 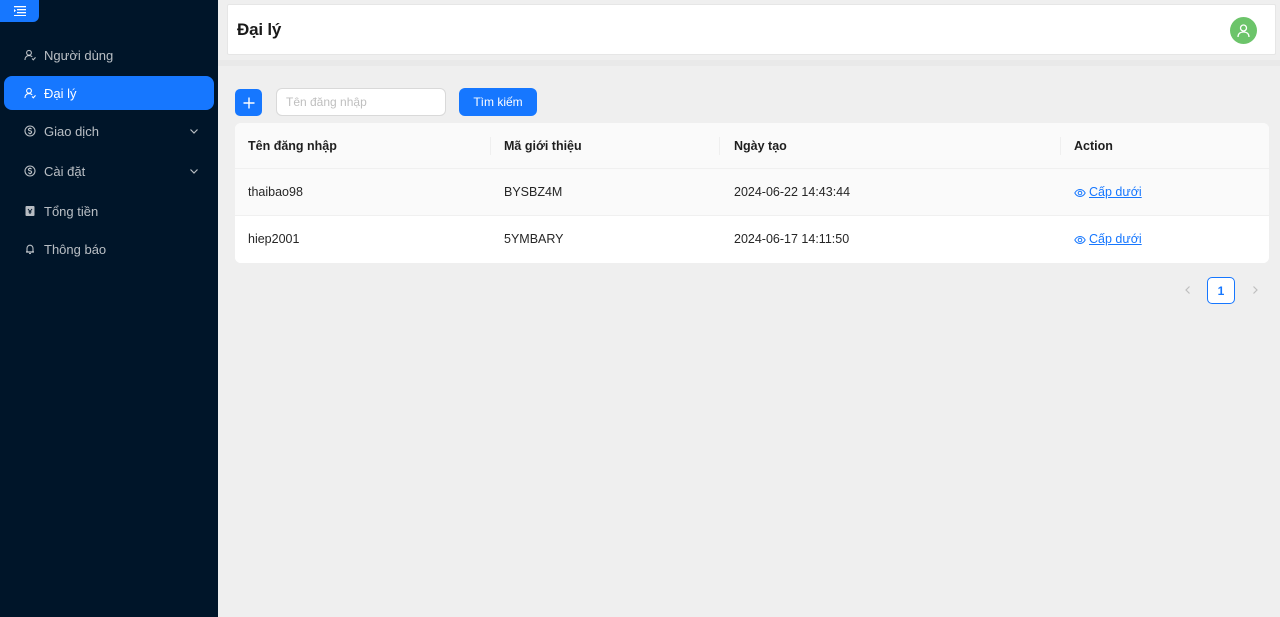 I want to click on chevron-left-icon, so click(x=1187, y=290).